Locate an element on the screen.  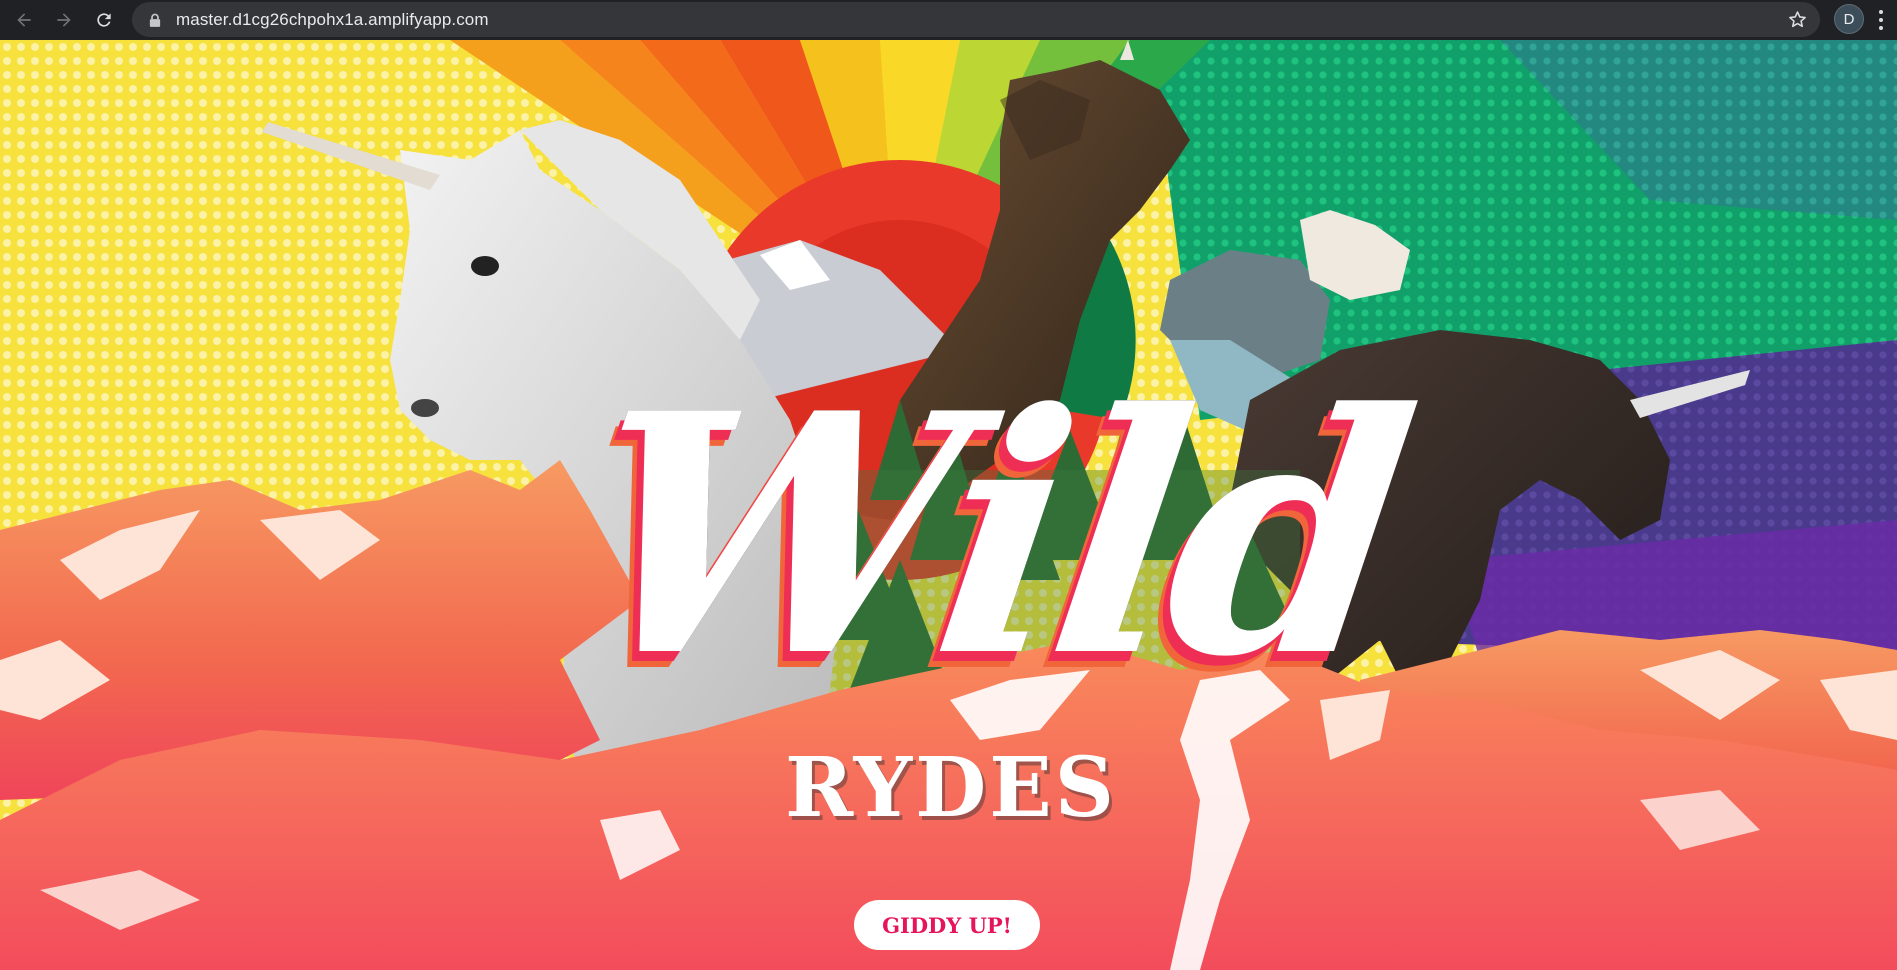
back-button is located at coordinates (24, 20).